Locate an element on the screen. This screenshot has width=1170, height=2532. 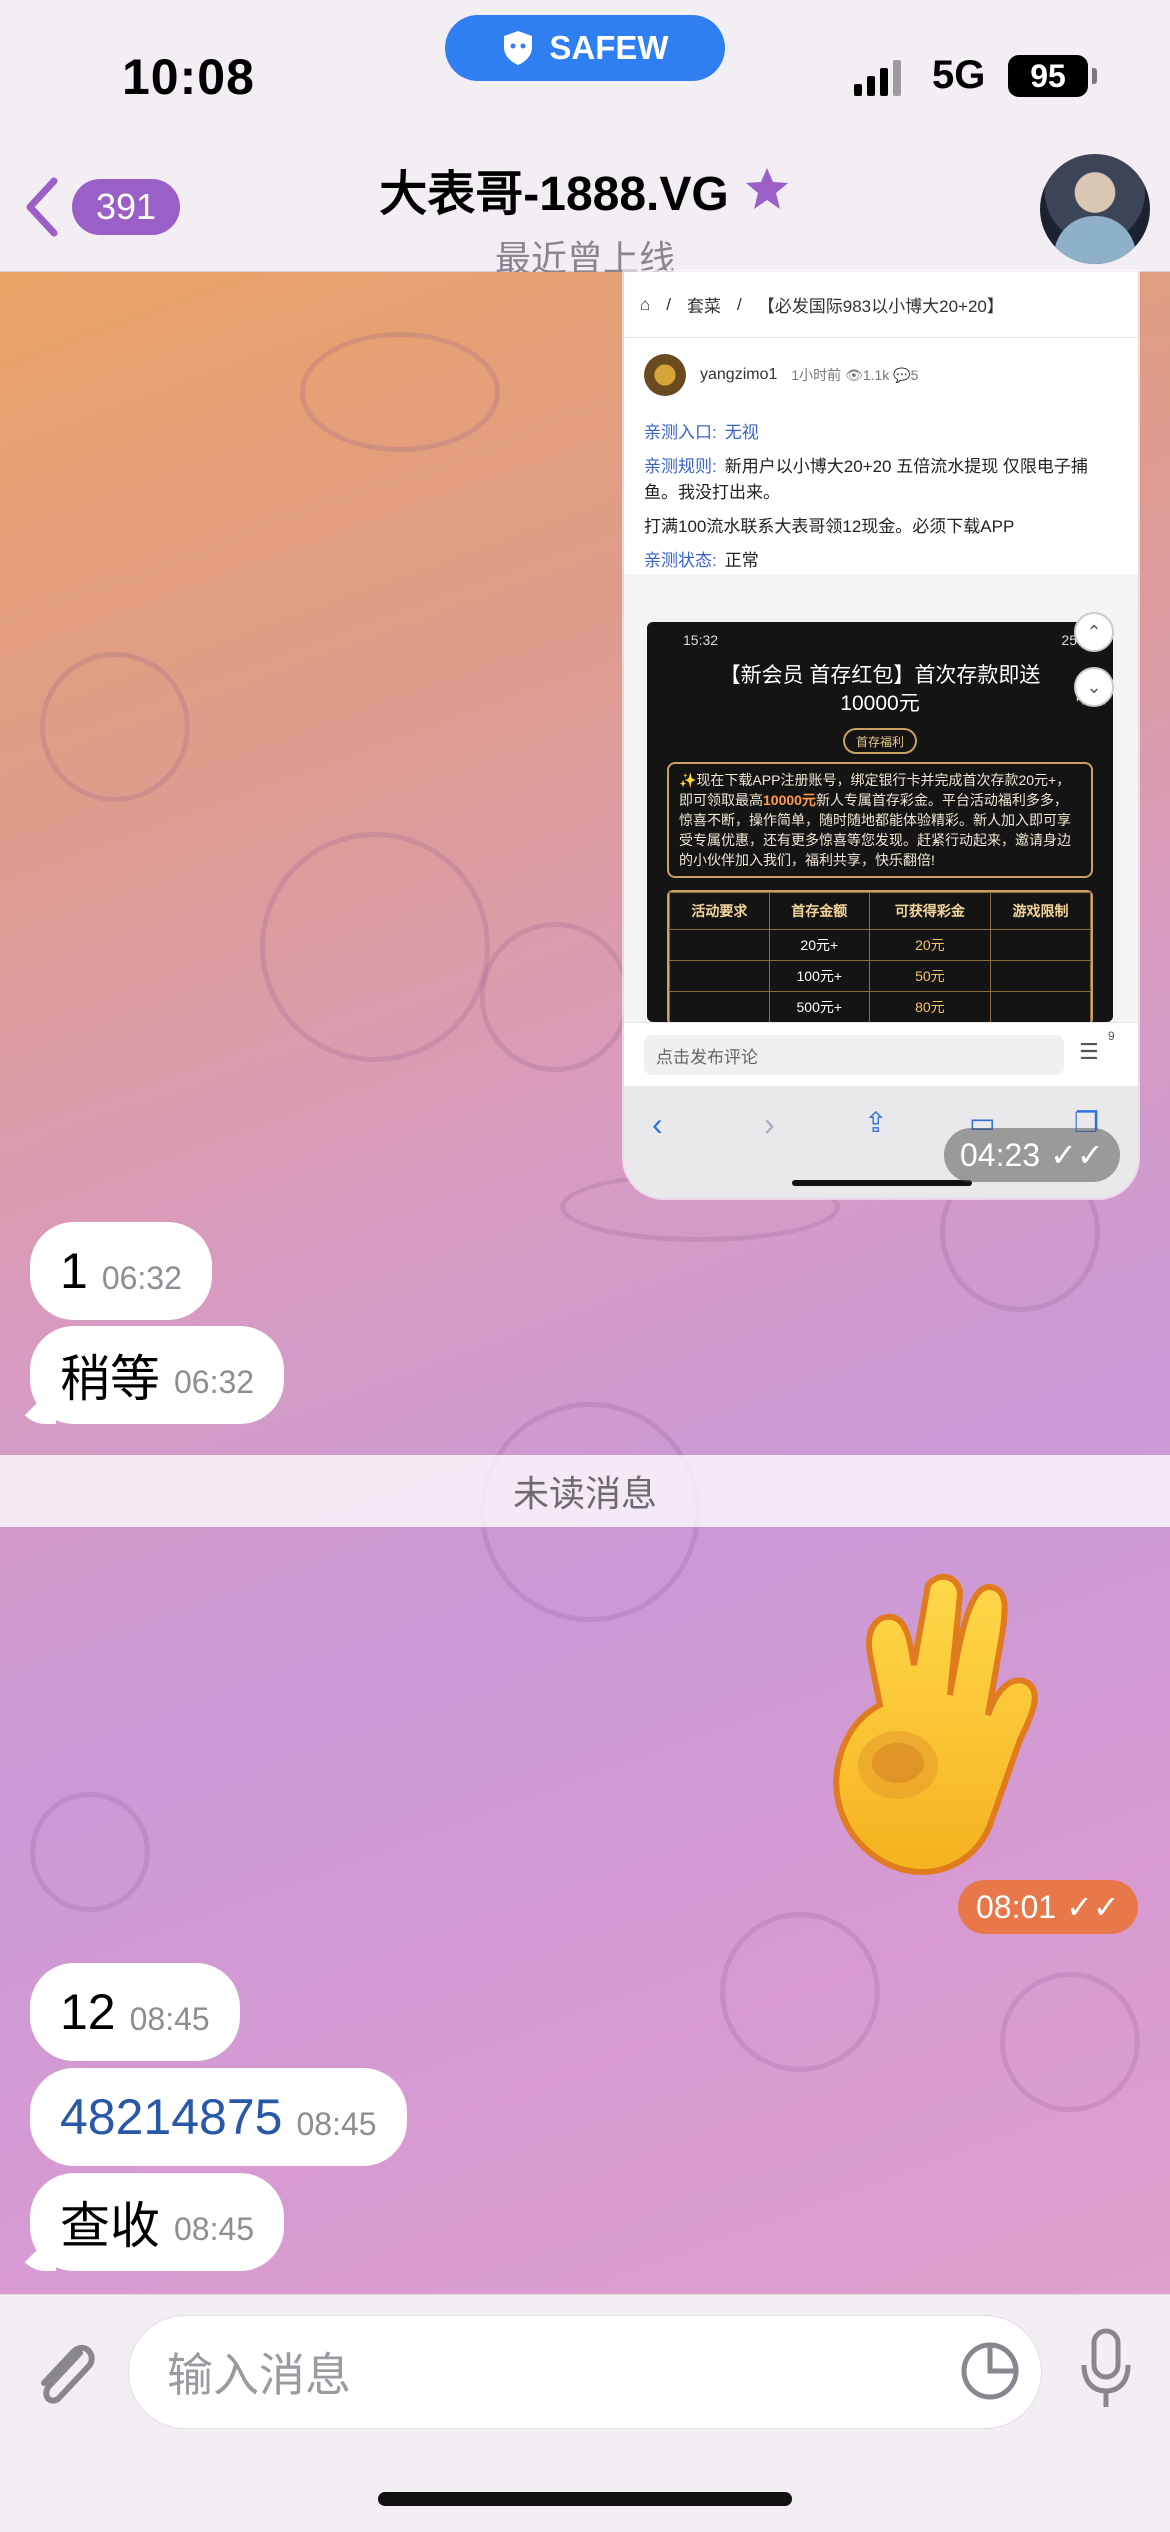
comment-icon: ☰ is located at coordinates (1089, 1051).